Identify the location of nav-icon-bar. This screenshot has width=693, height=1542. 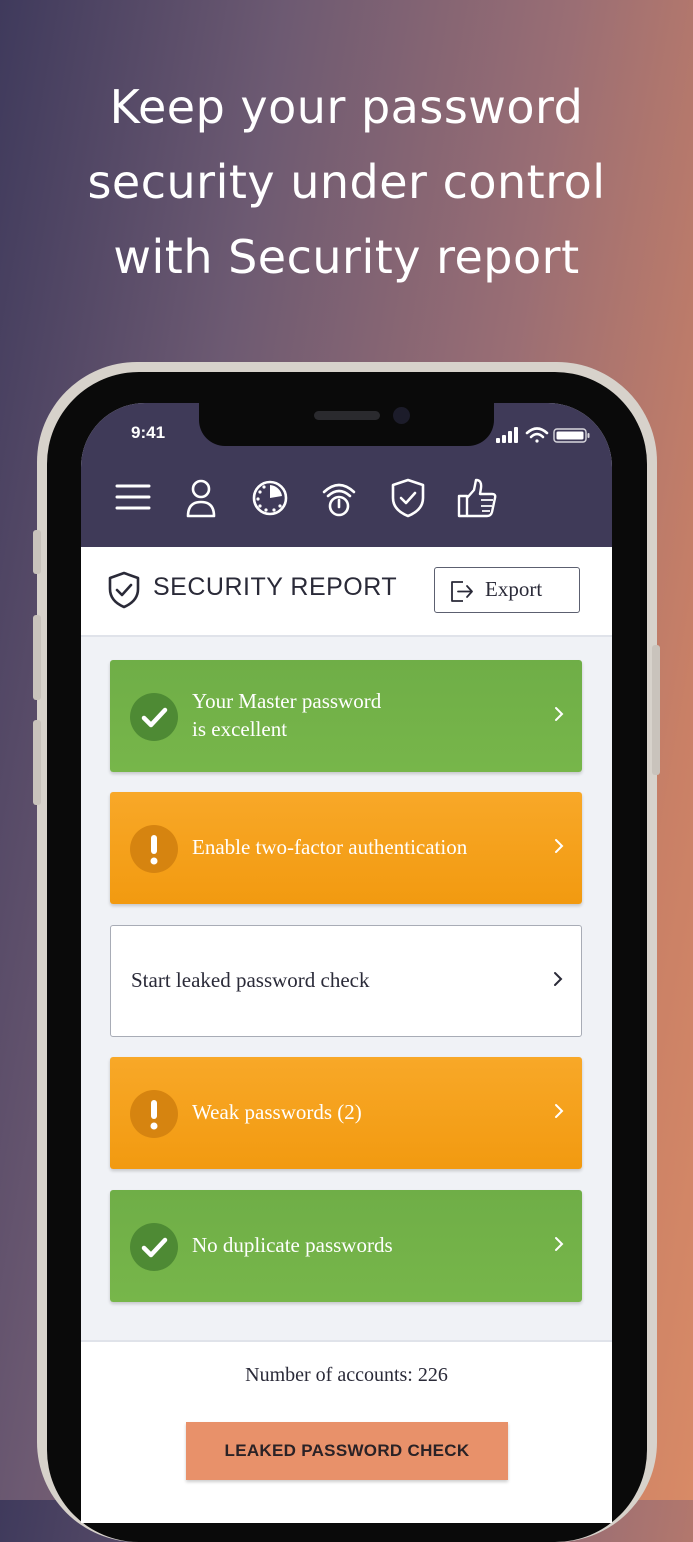
(311, 498).